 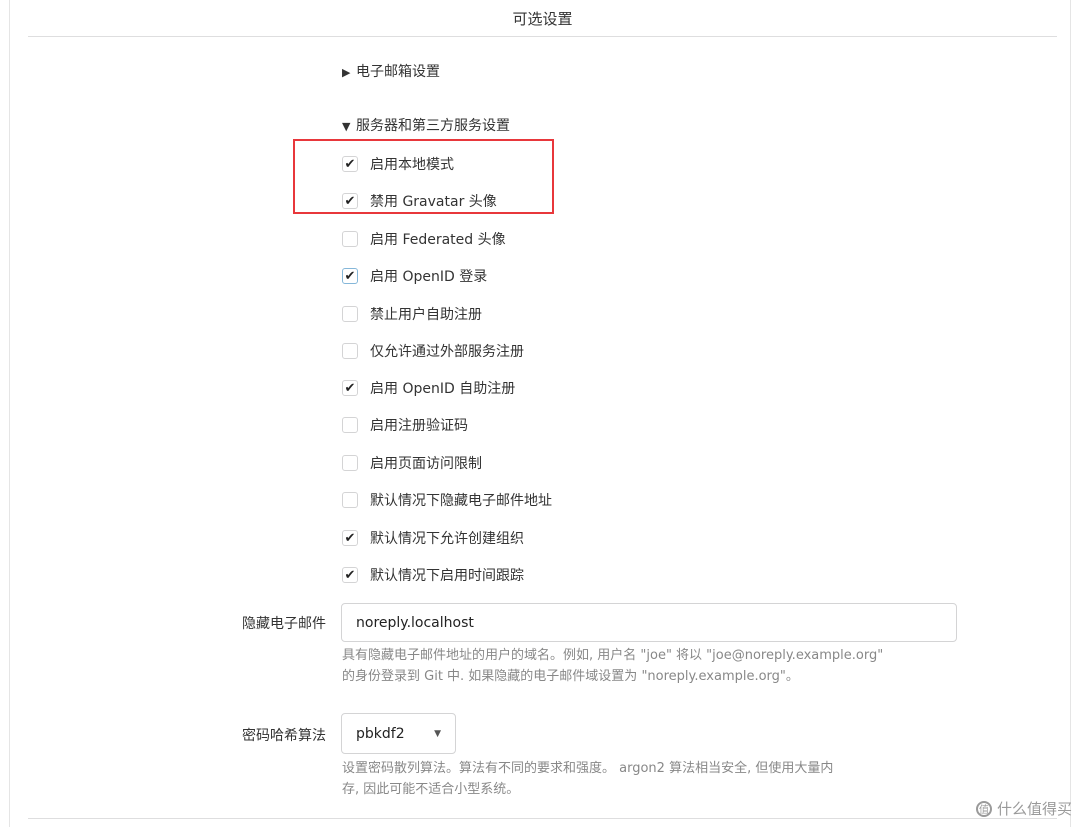 I want to click on option-external-registration-only: 仅允许通过外部服务注册, so click(x=433, y=351).